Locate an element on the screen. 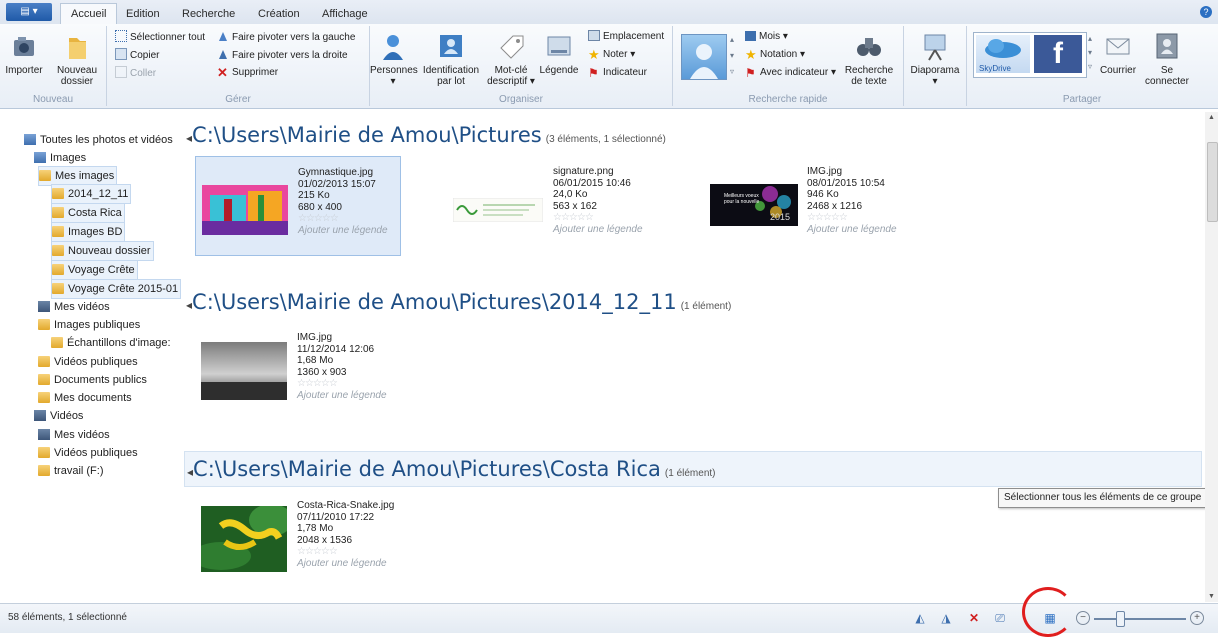 This screenshot has height=637, width=1218. scroll-down-arrow-icon: ▼ is located at coordinates (1211, 596).